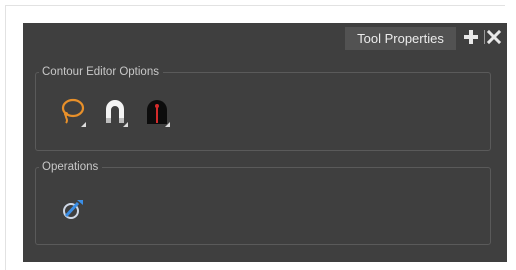 Image resolution: width=516 pixels, height=270 pixels. What do you see at coordinates (484, 37) in the screenshot?
I see `tab-divider` at bounding box center [484, 37].